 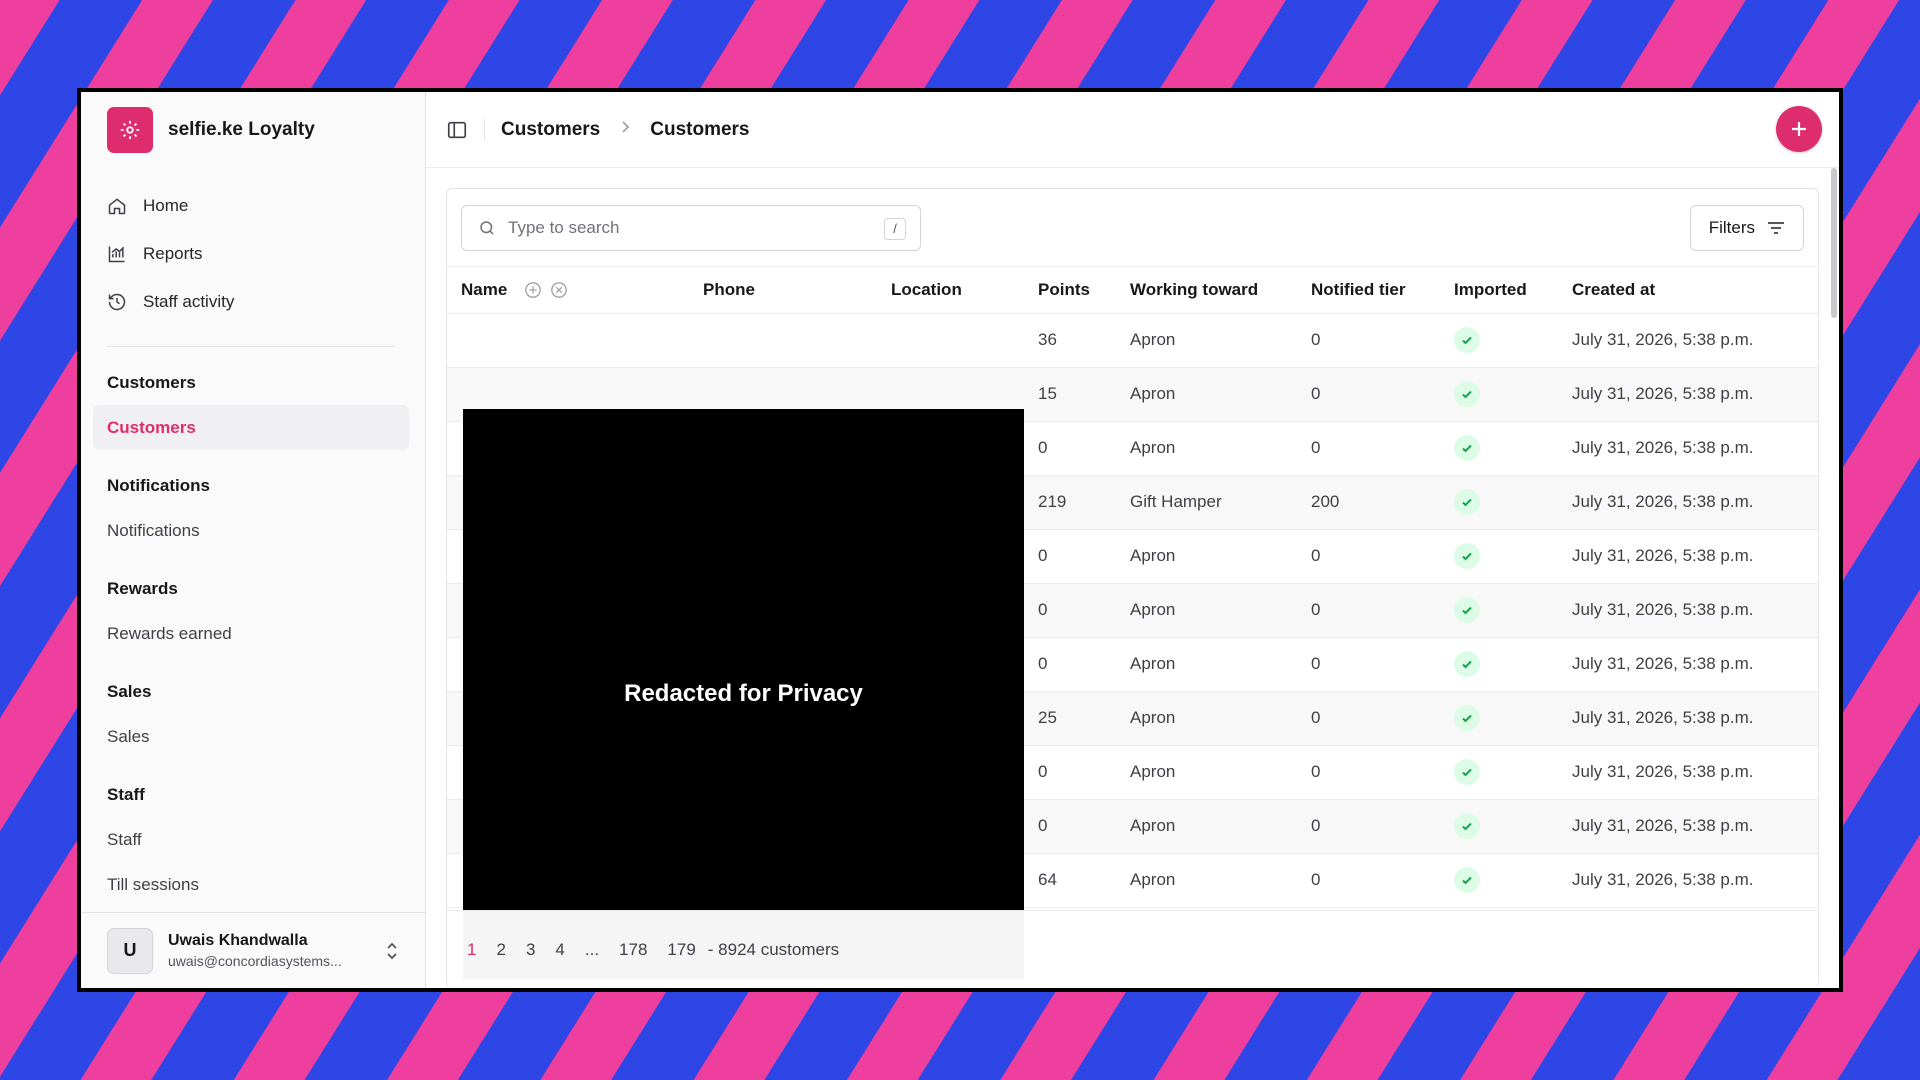 What do you see at coordinates (1206, 290) in the screenshot?
I see `column-header-working-toward: Working toward` at bounding box center [1206, 290].